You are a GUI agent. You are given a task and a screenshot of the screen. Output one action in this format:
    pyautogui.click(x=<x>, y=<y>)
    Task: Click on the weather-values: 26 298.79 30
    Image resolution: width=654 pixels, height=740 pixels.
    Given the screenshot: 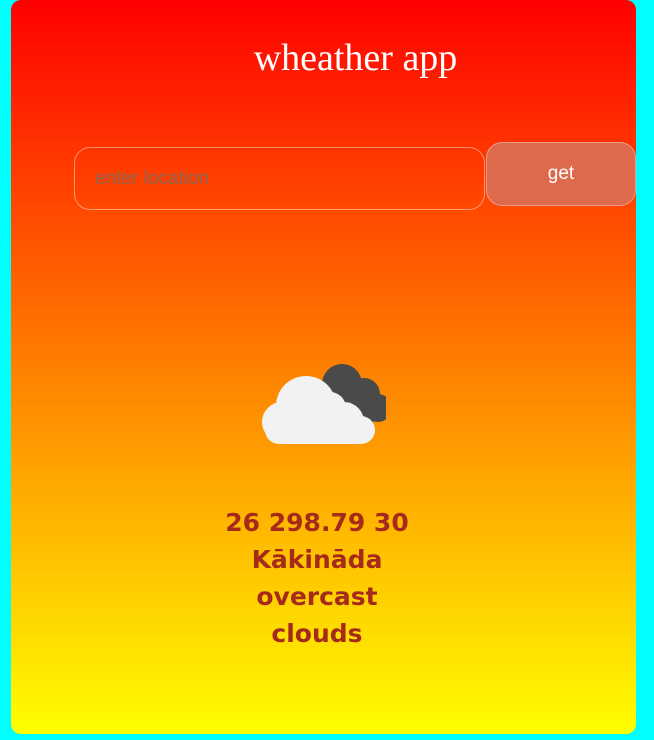 What is the action you would take?
    pyautogui.click(x=317, y=522)
    